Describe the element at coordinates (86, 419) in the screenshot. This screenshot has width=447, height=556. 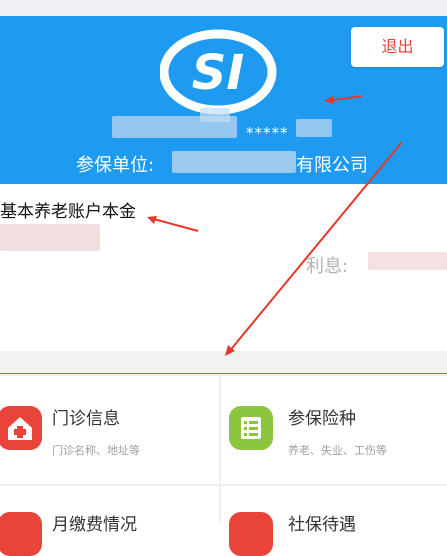
I see `grid-item-title: 门诊信息` at that location.